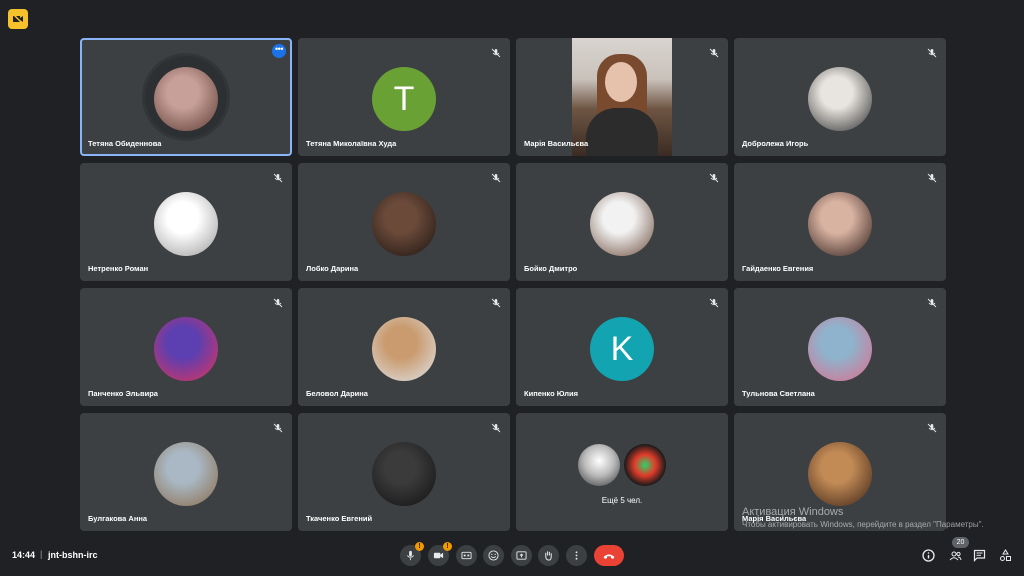 The width and height of the screenshot is (1024, 576). I want to click on more-participants-label: Ещё 5 чел., so click(622, 500).